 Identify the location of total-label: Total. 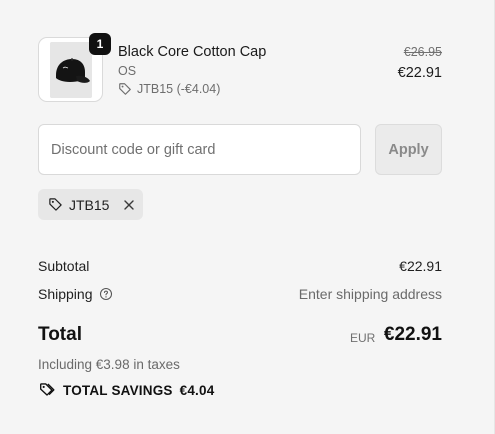
(60, 334).